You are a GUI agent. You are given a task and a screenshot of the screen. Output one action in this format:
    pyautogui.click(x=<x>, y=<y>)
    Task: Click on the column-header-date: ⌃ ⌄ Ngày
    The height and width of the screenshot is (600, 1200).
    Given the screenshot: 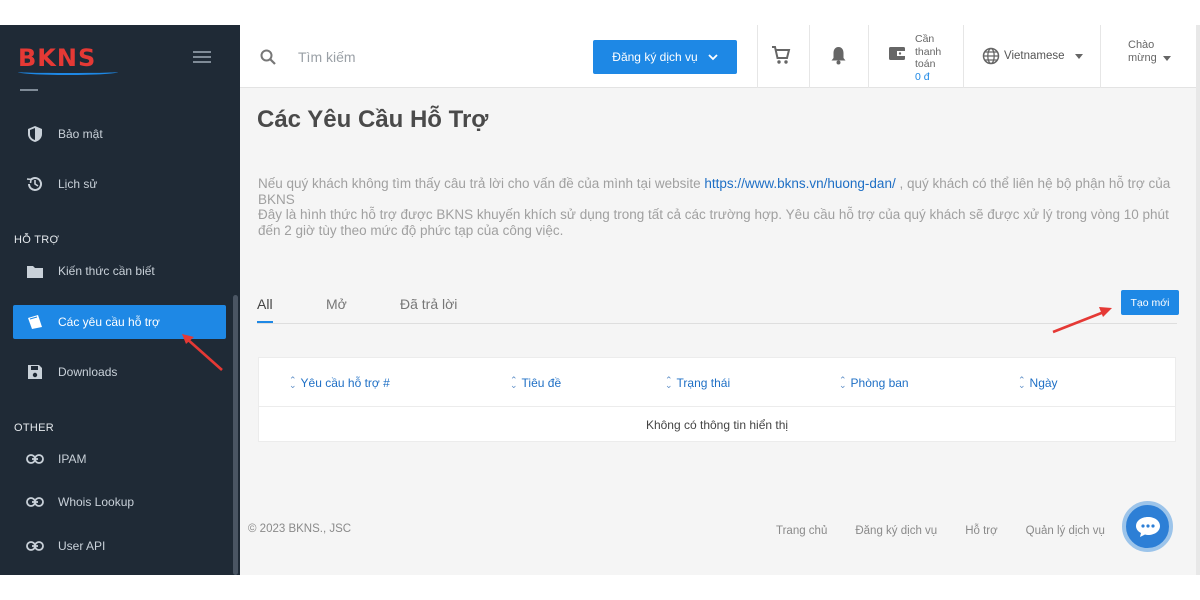 What is the action you would take?
    pyautogui.click(x=1038, y=383)
    